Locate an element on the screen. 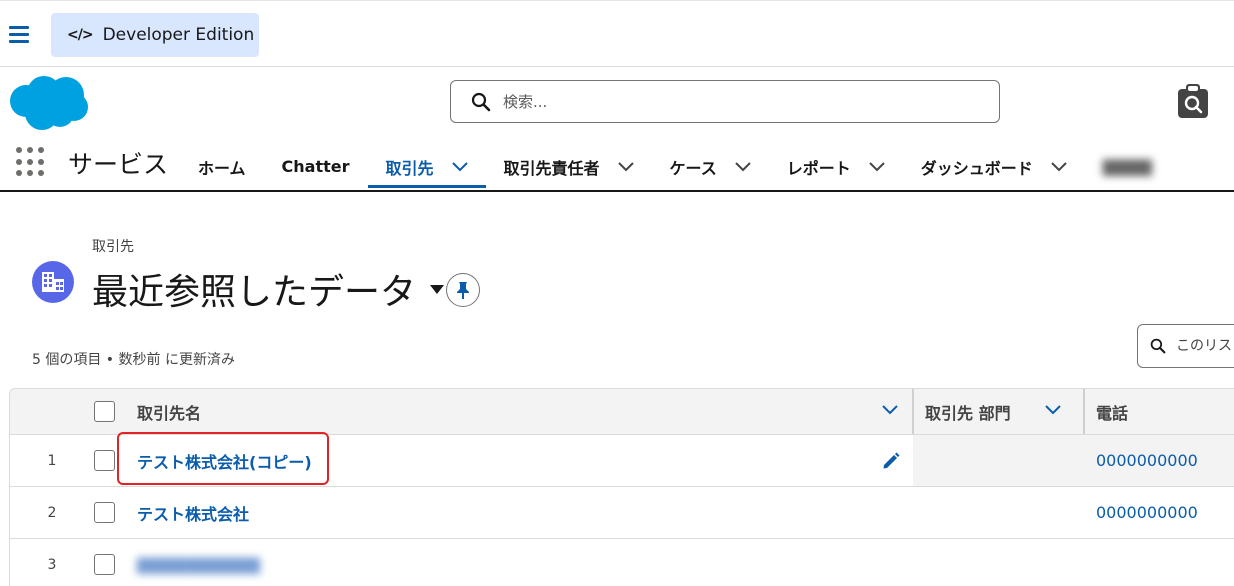 The height and width of the screenshot is (586, 1234). app-launcher-icon is located at coordinates (31, 162).